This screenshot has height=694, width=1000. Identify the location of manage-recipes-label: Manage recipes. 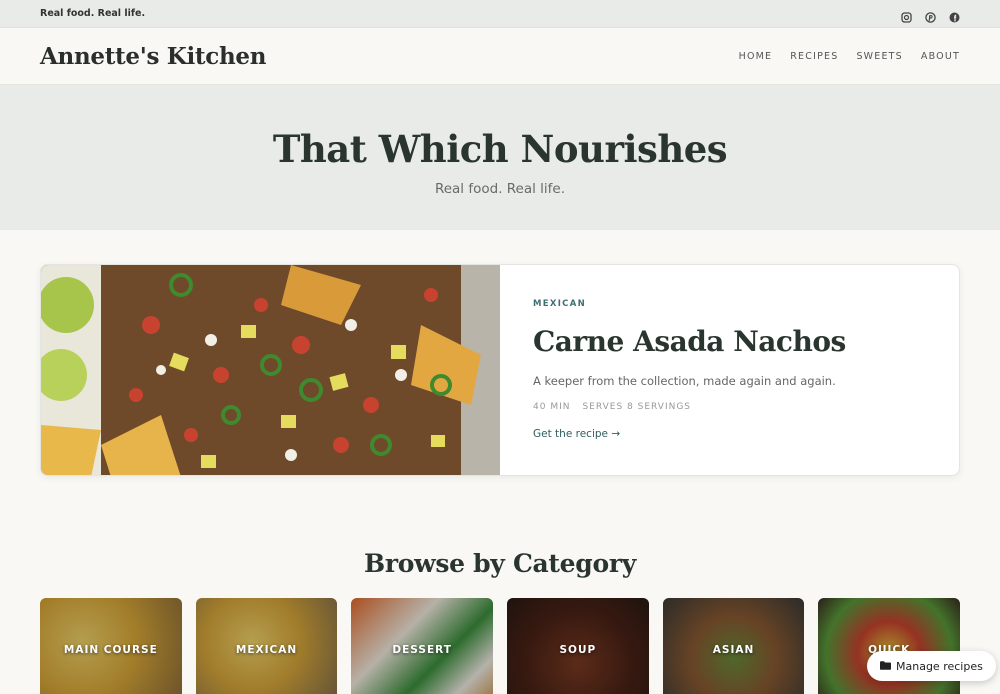
(939, 666).